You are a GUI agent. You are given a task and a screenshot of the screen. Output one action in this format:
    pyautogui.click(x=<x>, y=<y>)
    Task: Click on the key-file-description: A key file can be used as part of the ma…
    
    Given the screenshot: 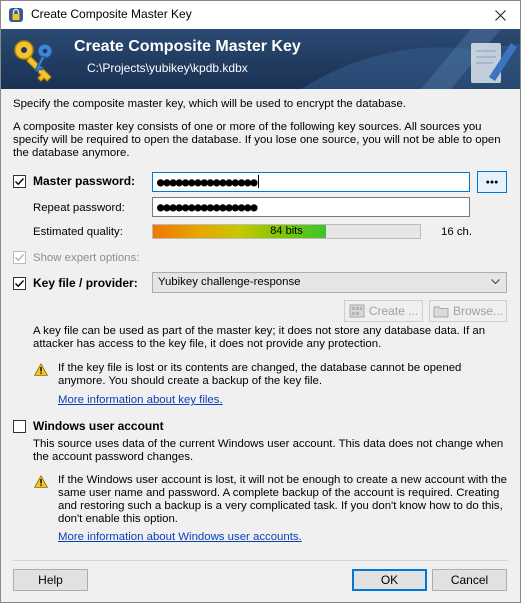 What is the action you would take?
    pyautogui.click(x=259, y=337)
    